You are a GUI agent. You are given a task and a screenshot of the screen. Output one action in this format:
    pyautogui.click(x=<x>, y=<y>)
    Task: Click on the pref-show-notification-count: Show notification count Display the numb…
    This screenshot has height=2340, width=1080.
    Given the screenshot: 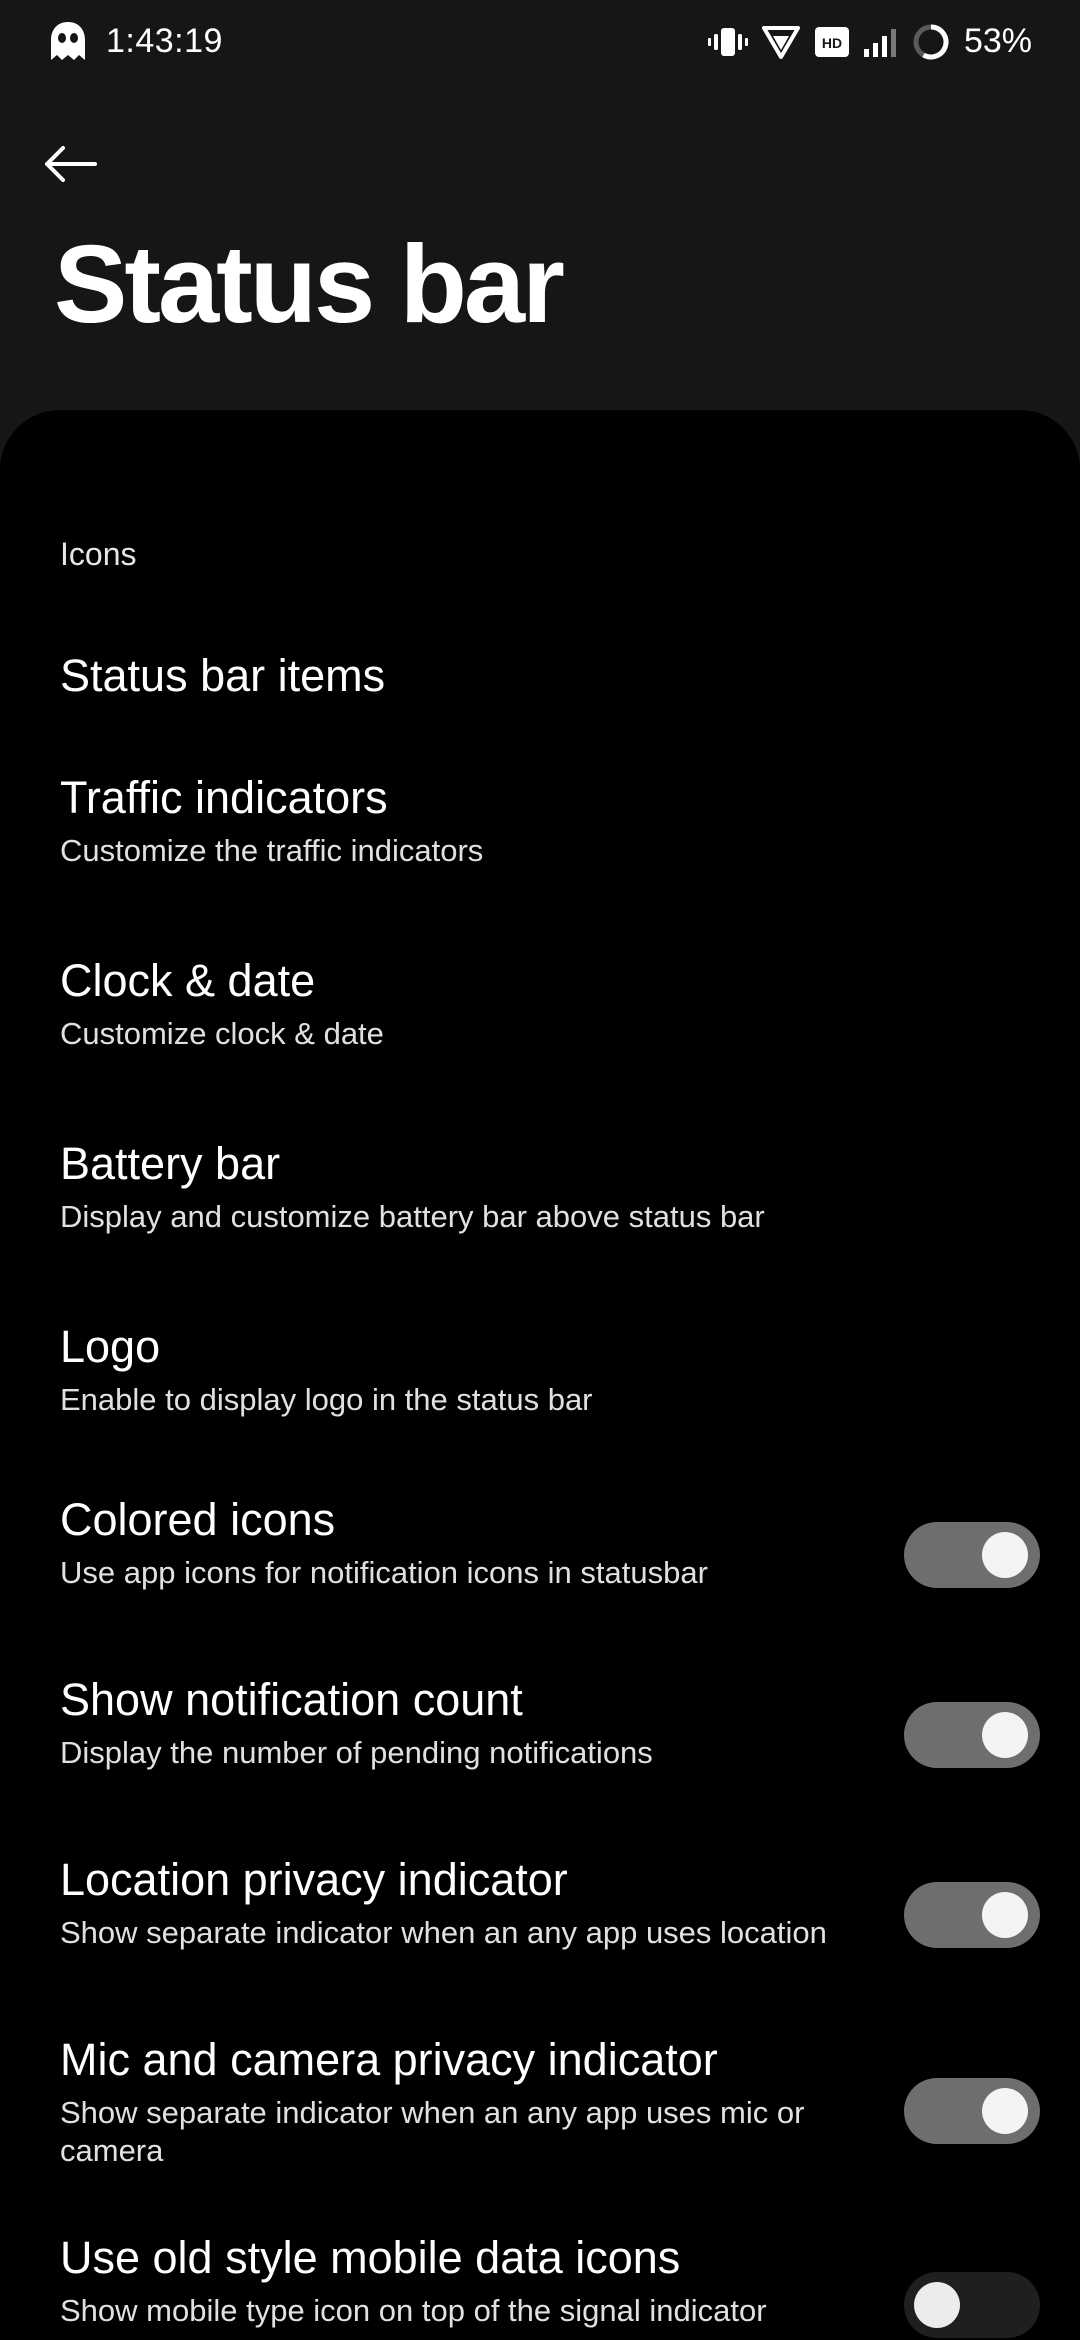 What is the action you would take?
    pyautogui.click(x=540, y=1737)
    